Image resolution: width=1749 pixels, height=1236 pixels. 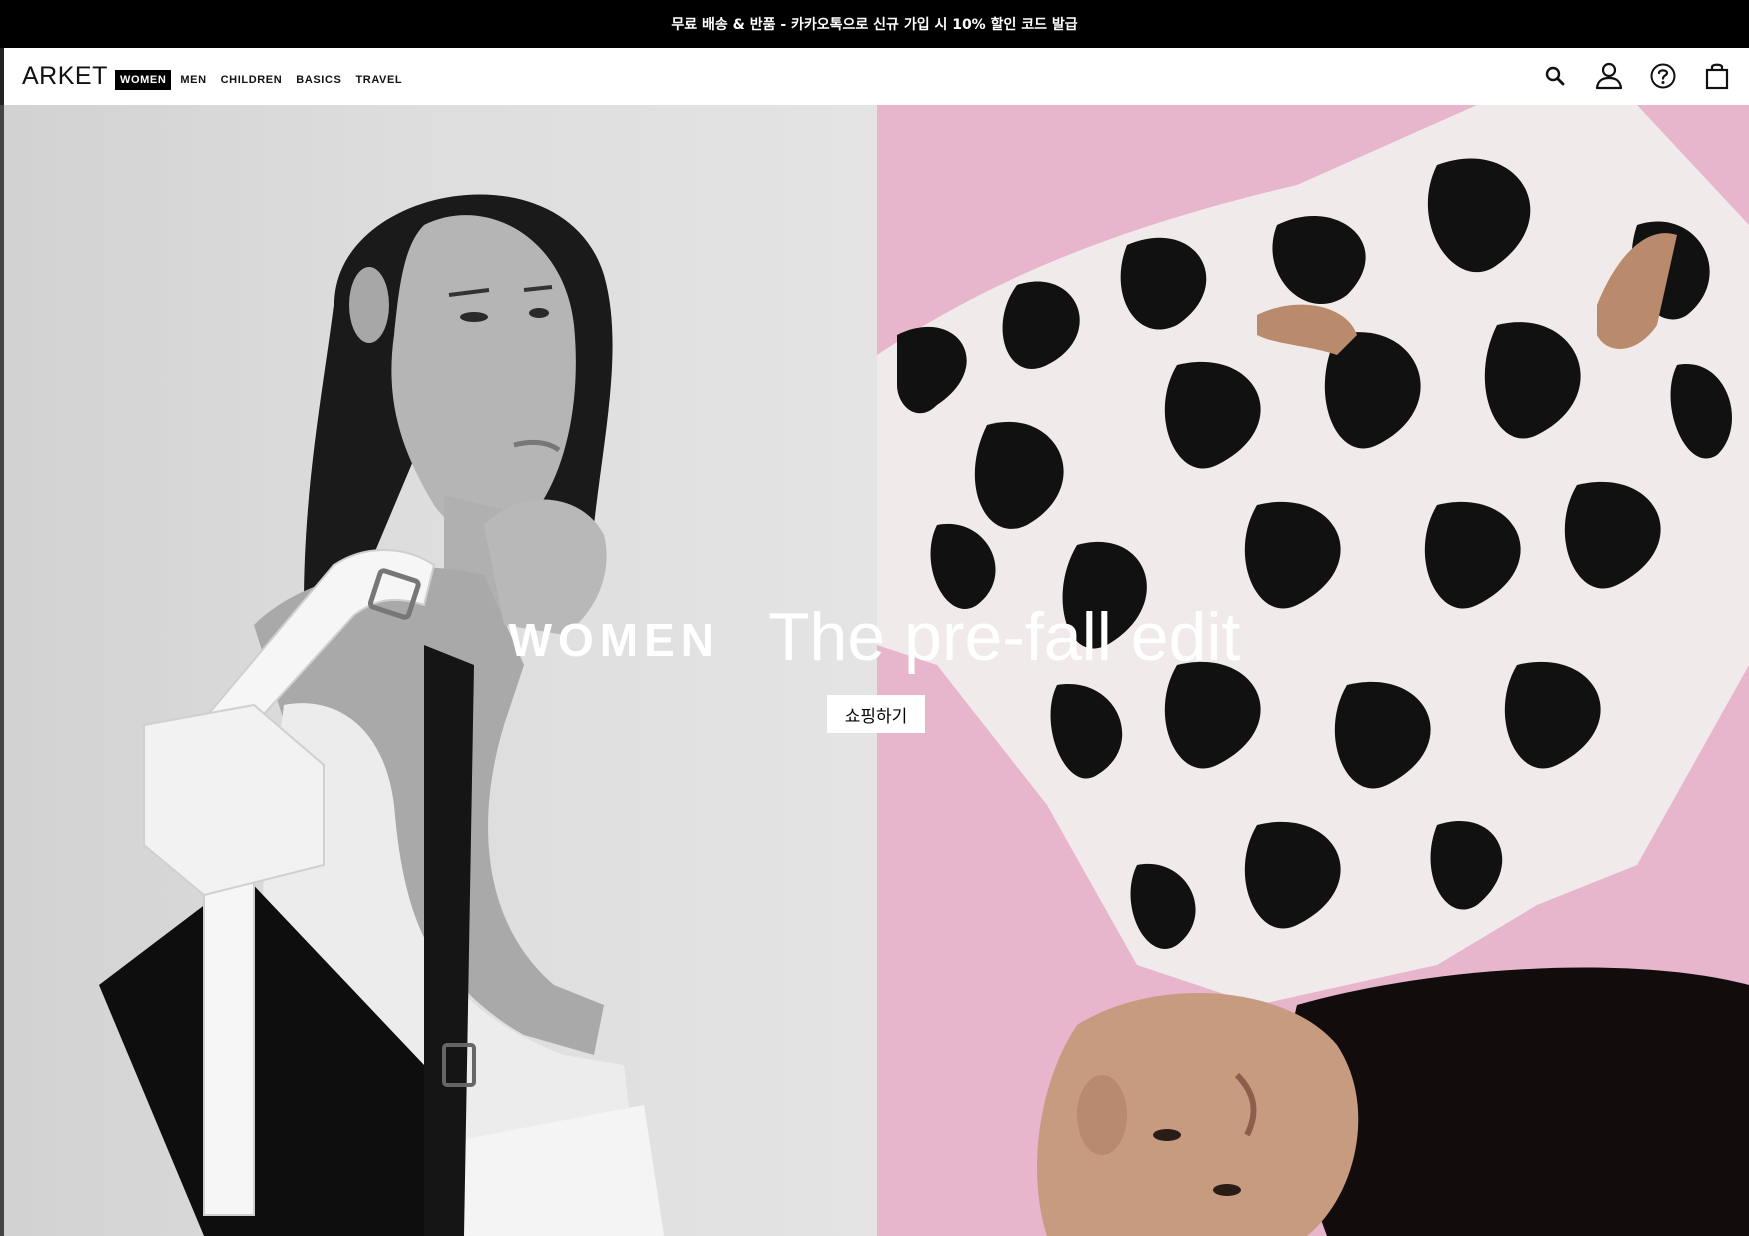 I want to click on search-icon, so click(x=1555, y=76).